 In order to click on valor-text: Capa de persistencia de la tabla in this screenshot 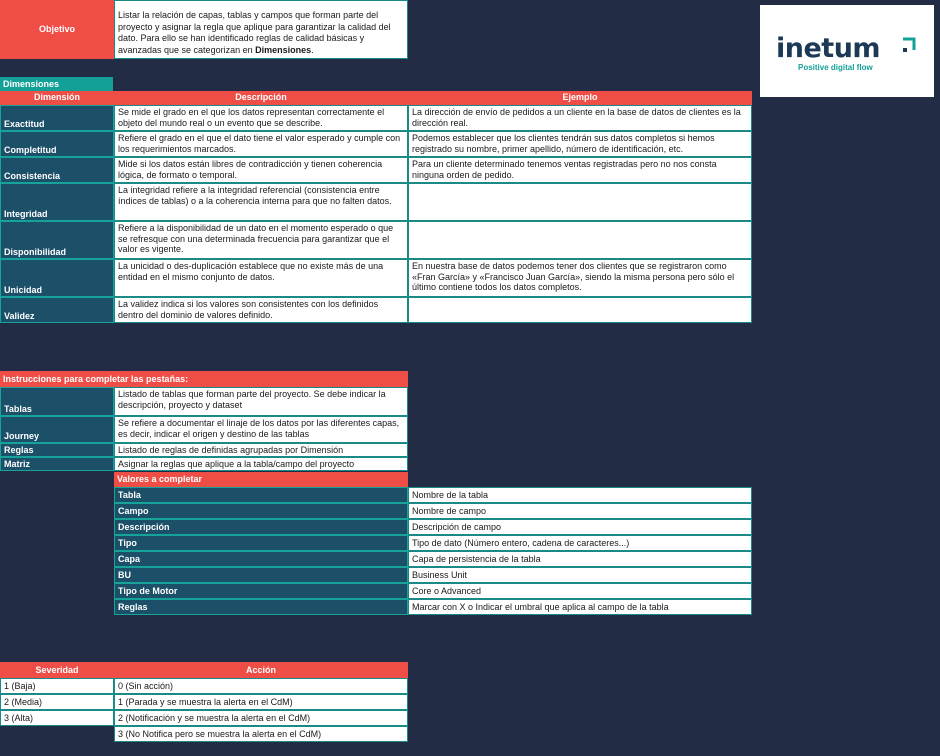, I will do `click(580, 559)`.